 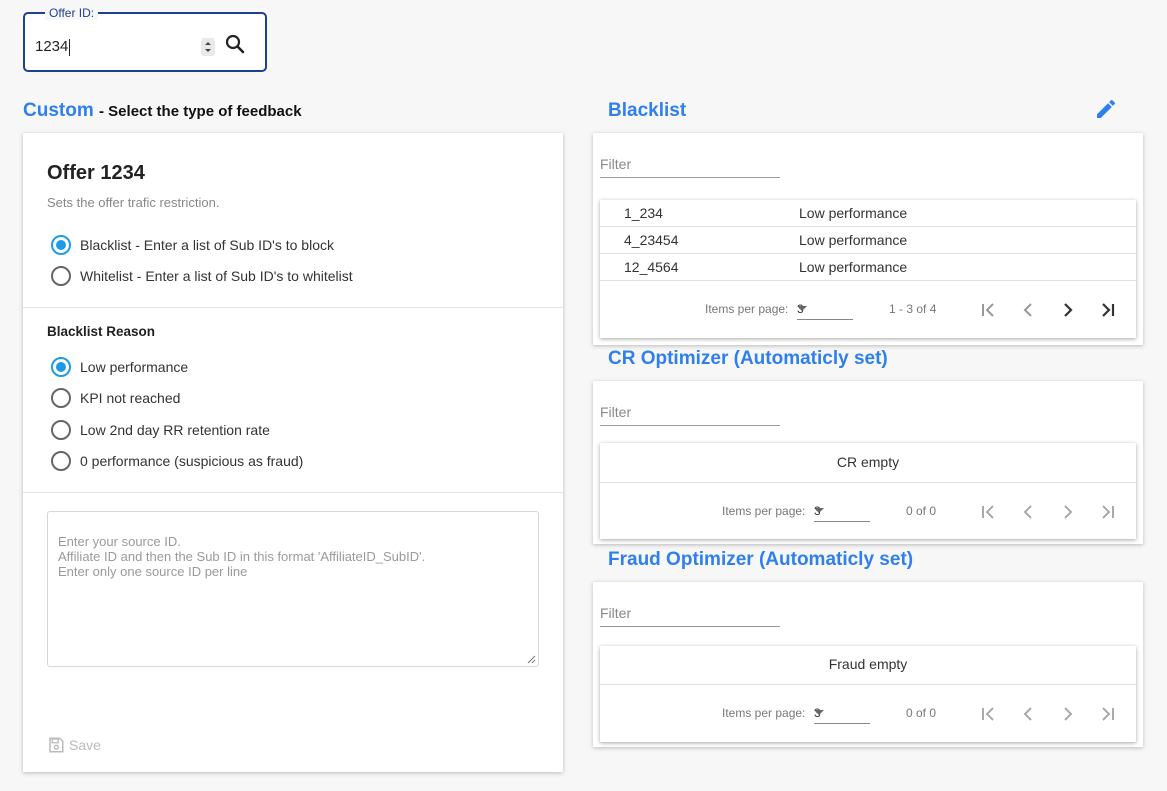 I want to click on empty-message: Fraud empty, so click(x=868, y=664).